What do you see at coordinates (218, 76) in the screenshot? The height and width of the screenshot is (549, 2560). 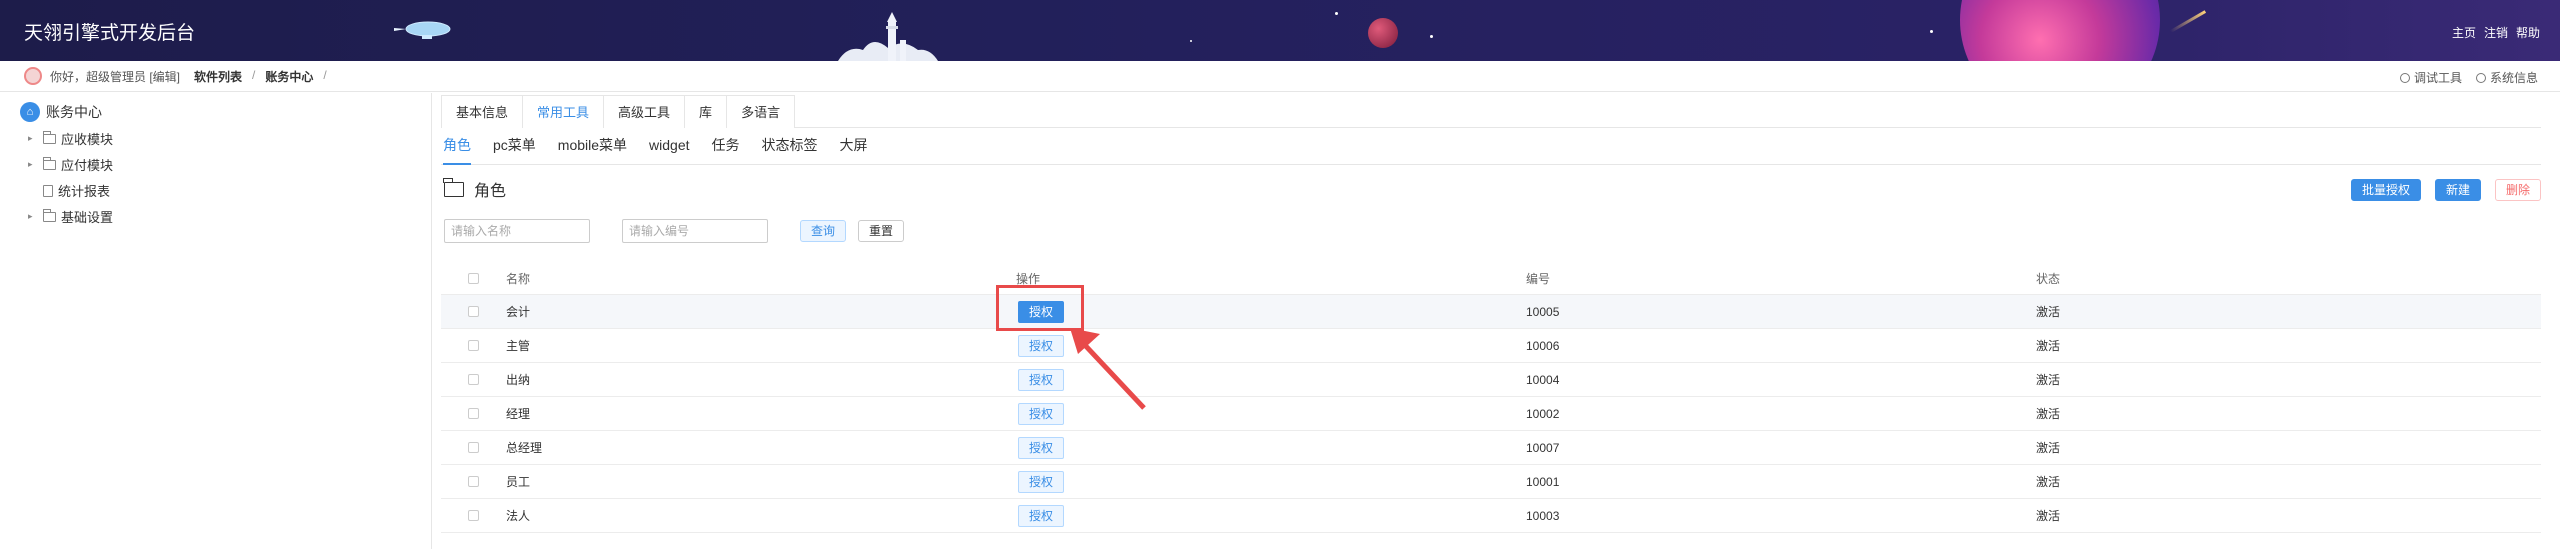 I see `breadcrumb-item-software-list: 软件列表` at bounding box center [218, 76].